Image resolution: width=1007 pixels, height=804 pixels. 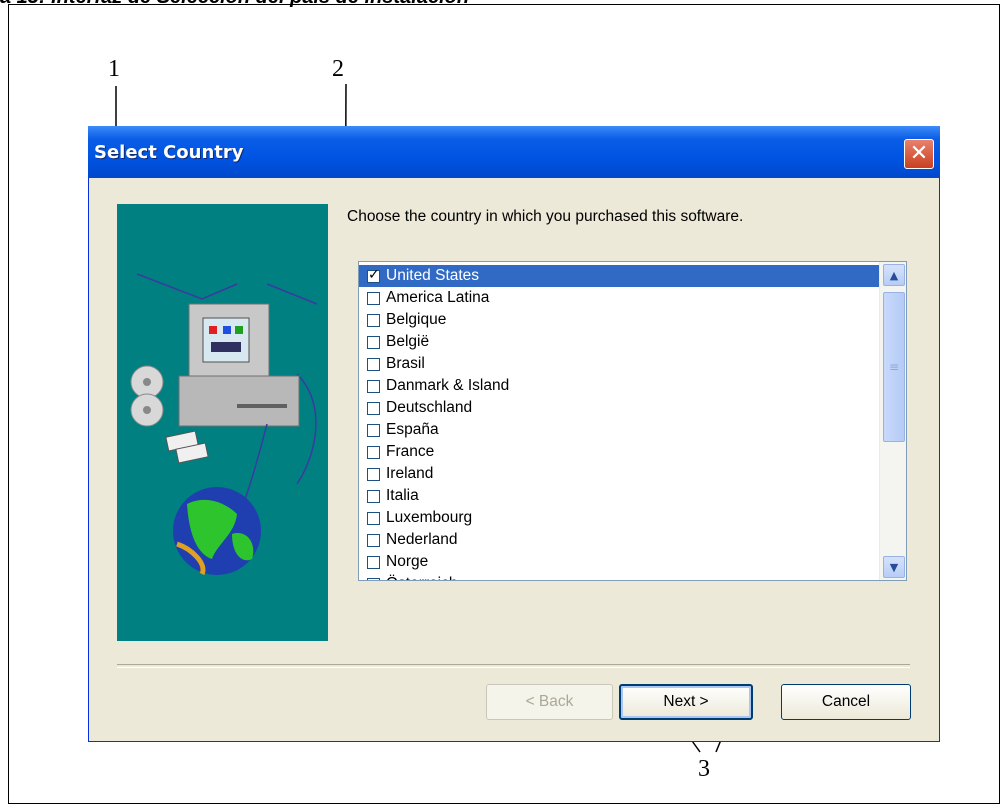 What do you see at coordinates (422, 539) in the screenshot?
I see `country-label: Nederland` at bounding box center [422, 539].